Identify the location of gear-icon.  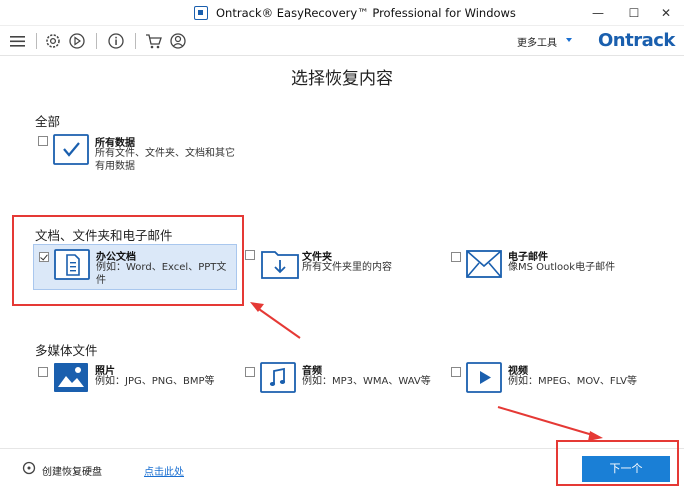
(53, 41).